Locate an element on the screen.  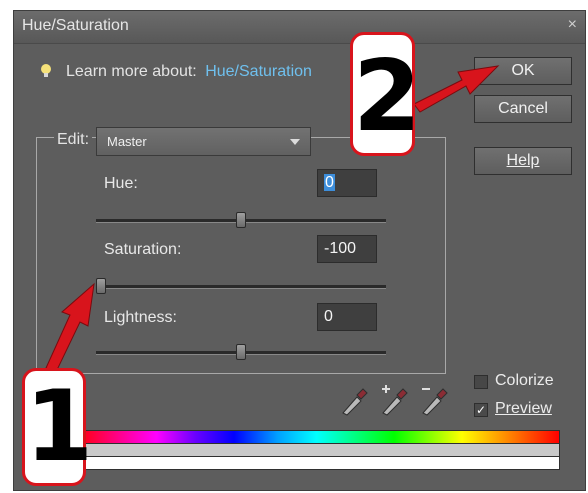
edit-label: Edit: is located at coordinates (73, 140).